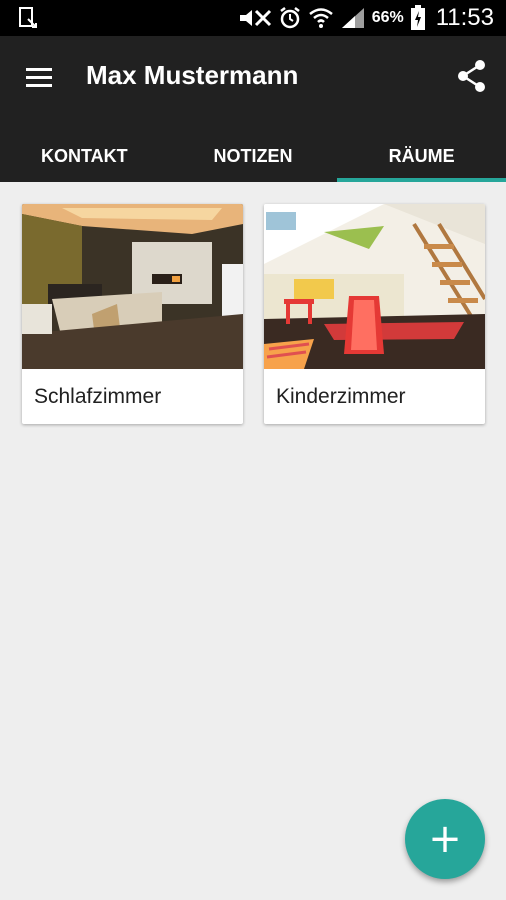 Image resolution: width=506 pixels, height=900 pixels. What do you see at coordinates (320, 18) in the screenshot?
I see `wifi-icon` at bounding box center [320, 18].